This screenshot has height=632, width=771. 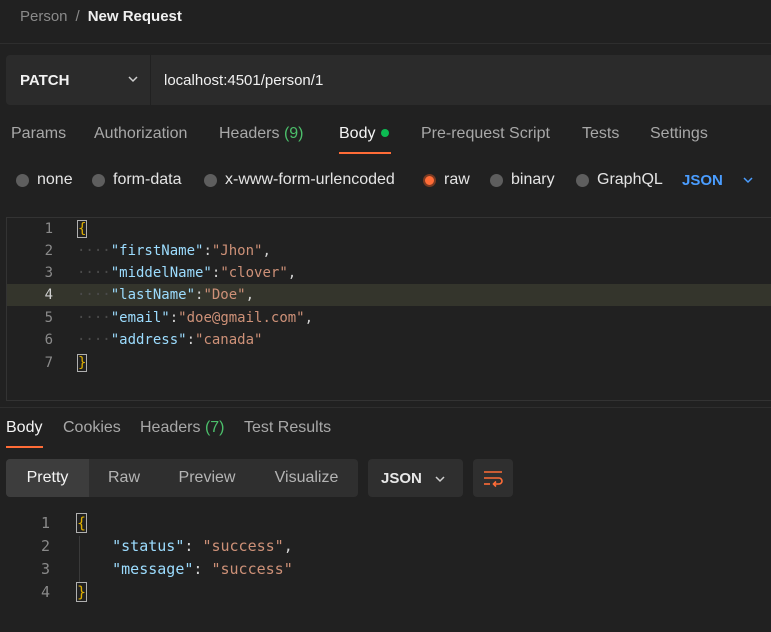 What do you see at coordinates (461, 80) in the screenshot?
I see `url-input: localhost:4501/person/1` at bounding box center [461, 80].